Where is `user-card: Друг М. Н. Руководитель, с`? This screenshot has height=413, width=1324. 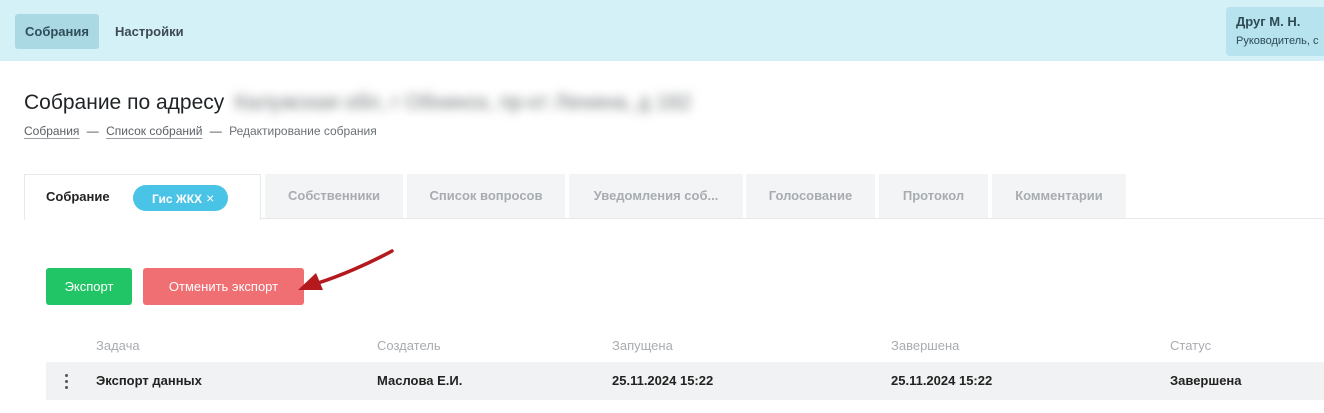 user-card: Друг М. Н. Руководитель, с is located at coordinates (1275, 31).